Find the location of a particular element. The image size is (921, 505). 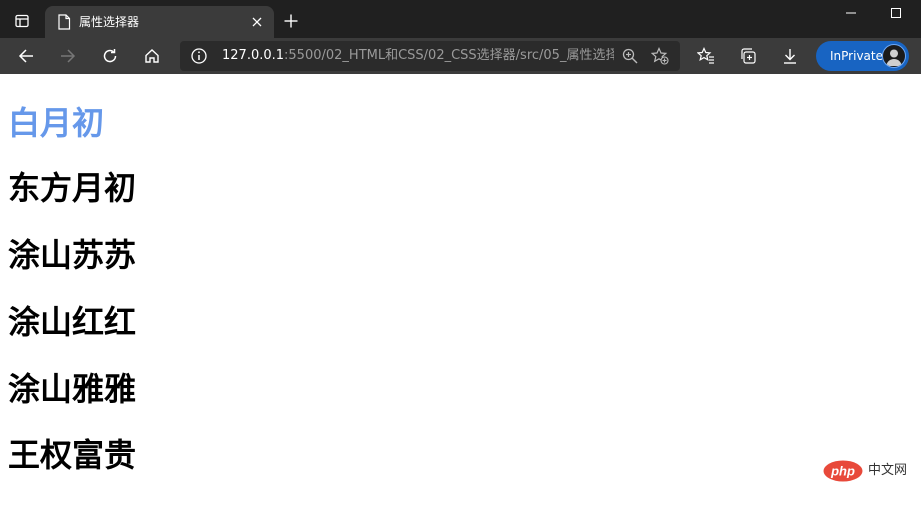

inprivate-button: InPrivate is located at coordinates (862, 56).